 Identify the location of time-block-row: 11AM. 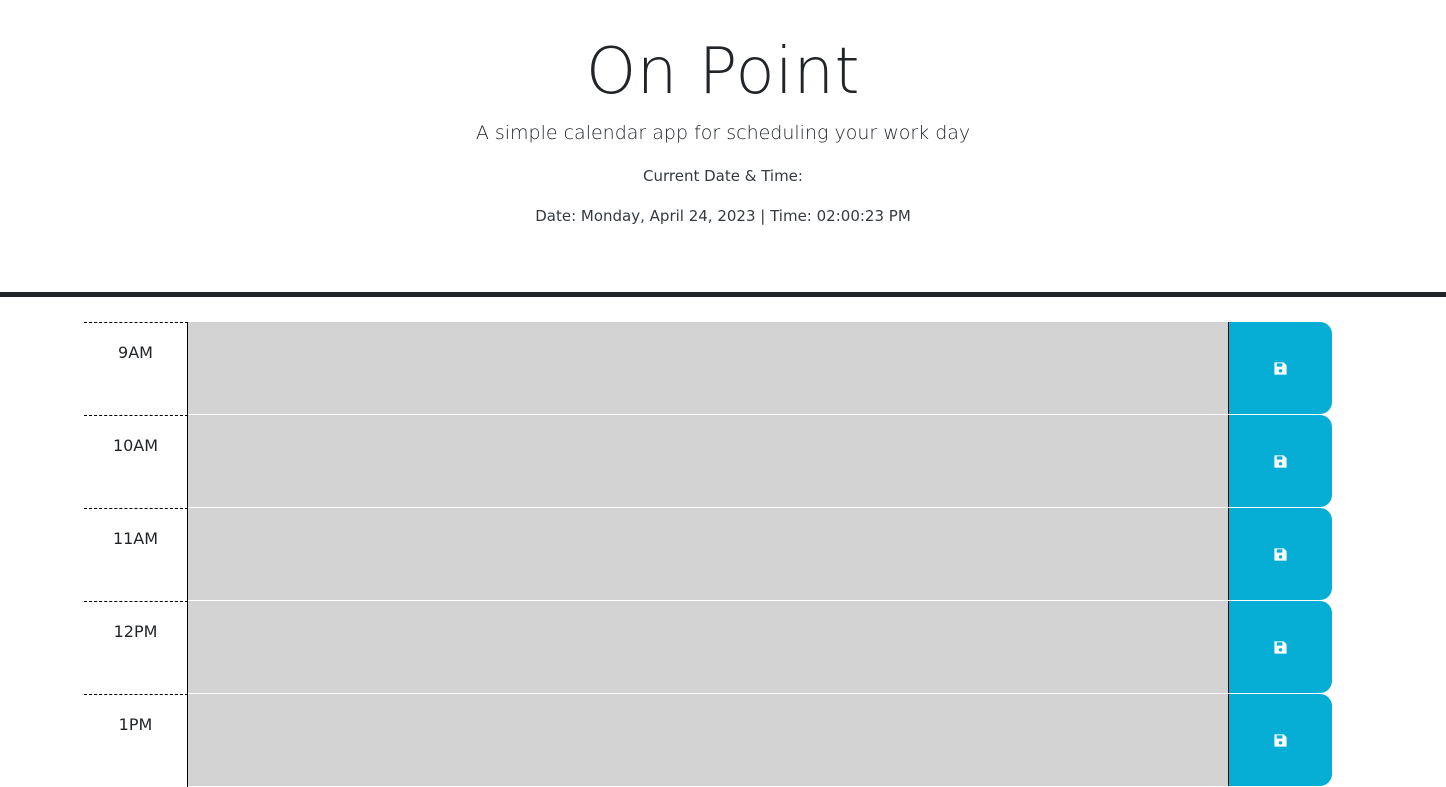
(708, 554).